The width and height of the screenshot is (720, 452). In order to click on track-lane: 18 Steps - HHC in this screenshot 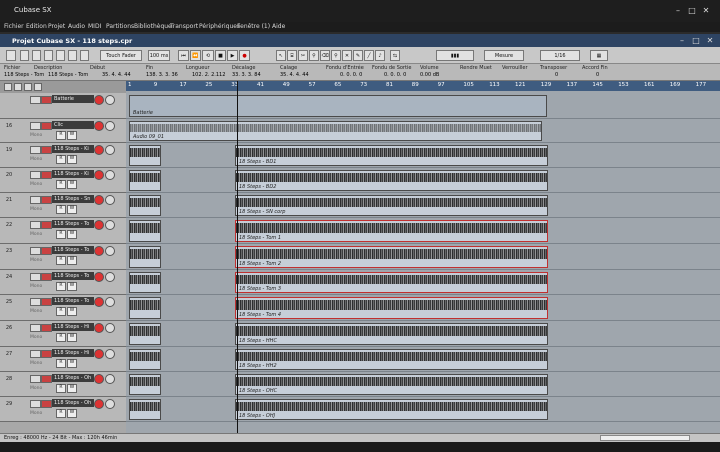, I will do `click(423, 334)`.